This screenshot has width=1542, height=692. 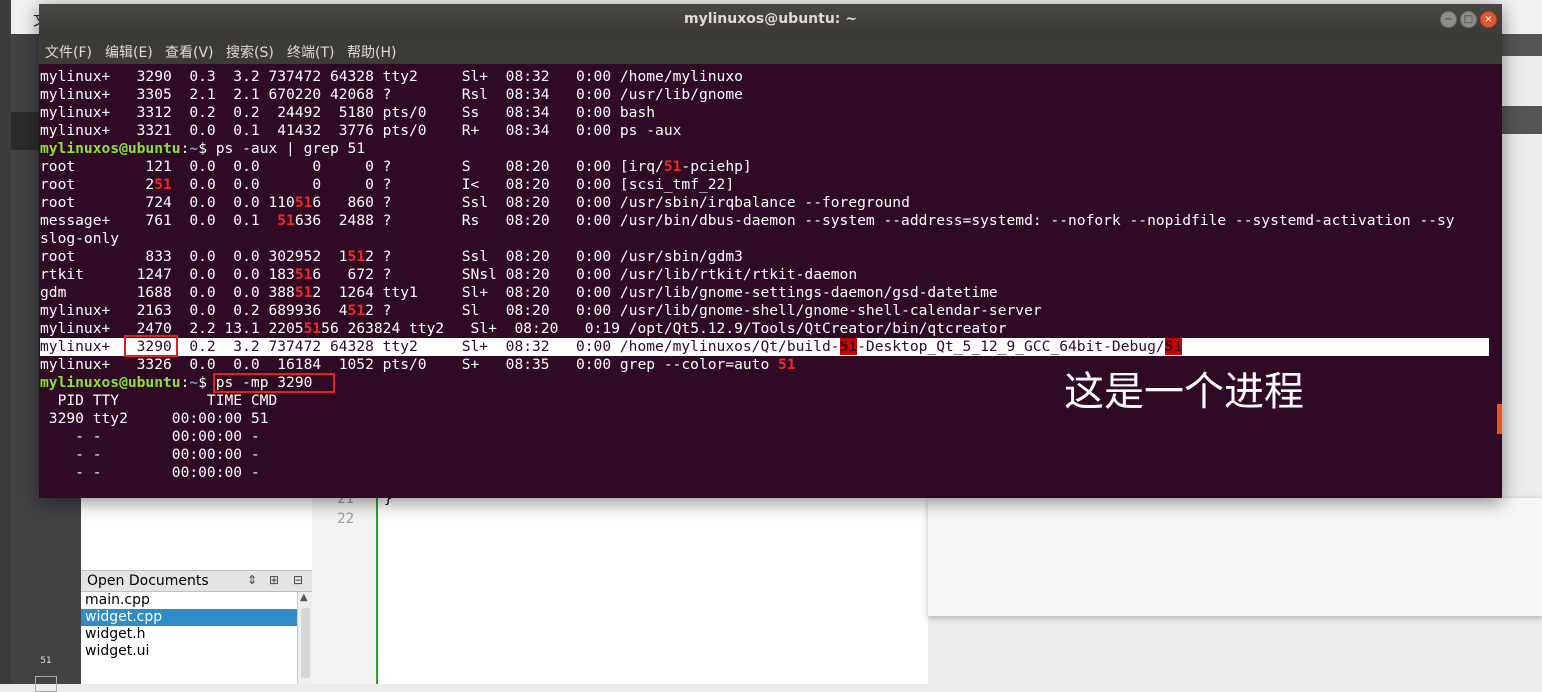 I want to click on document-item: main.cpp, so click(x=189, y=600).